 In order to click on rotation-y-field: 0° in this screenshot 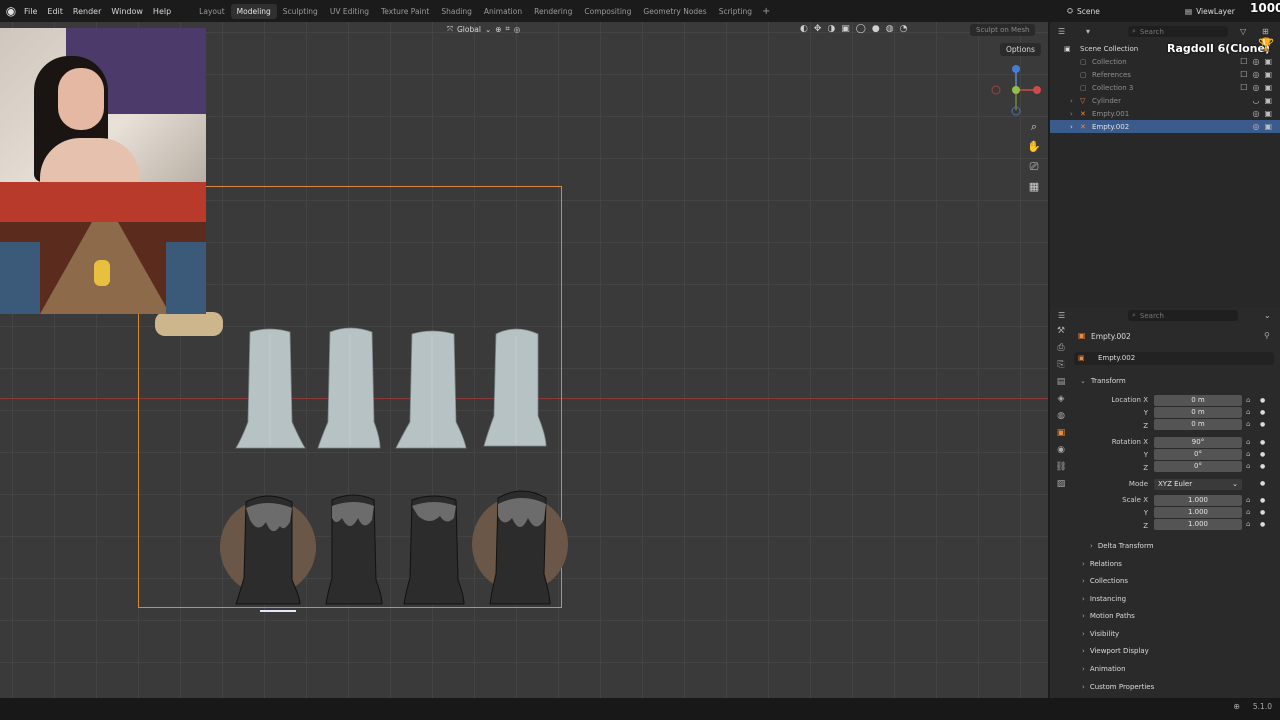, I will do `click(1198, 454)`.